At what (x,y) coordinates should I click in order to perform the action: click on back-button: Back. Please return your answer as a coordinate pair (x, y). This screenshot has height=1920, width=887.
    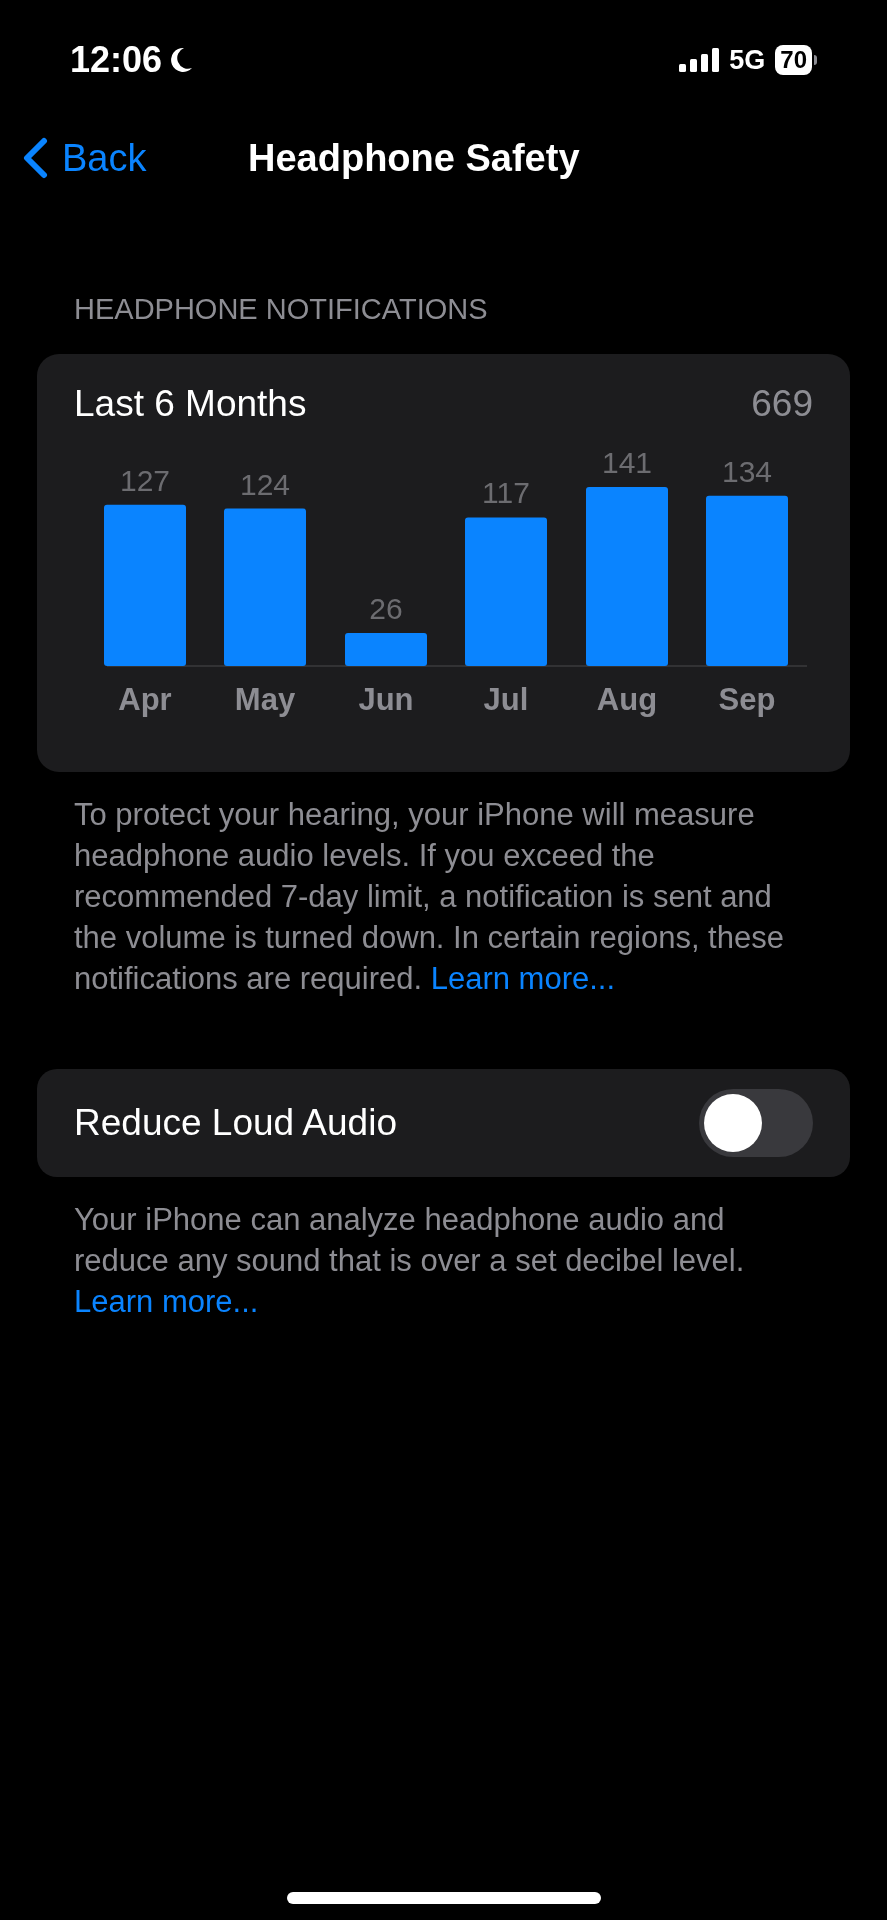
    Looking at the image, I should click on (73, 158).